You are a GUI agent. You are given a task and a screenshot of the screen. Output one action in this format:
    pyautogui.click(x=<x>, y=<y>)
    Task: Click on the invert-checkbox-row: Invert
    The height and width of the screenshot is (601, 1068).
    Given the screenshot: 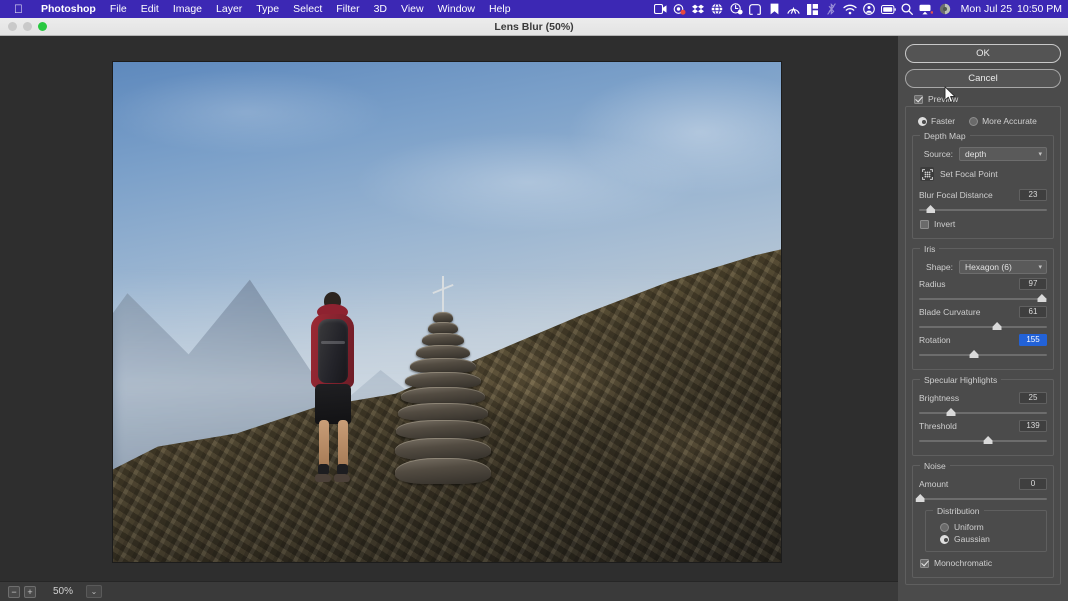 What is the action you would take?
    pyautogui.click(x=983, y=224)
    